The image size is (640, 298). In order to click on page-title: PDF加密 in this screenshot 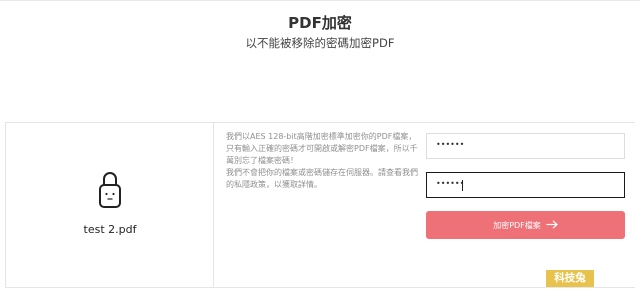, I will do `click(320, 23)`.